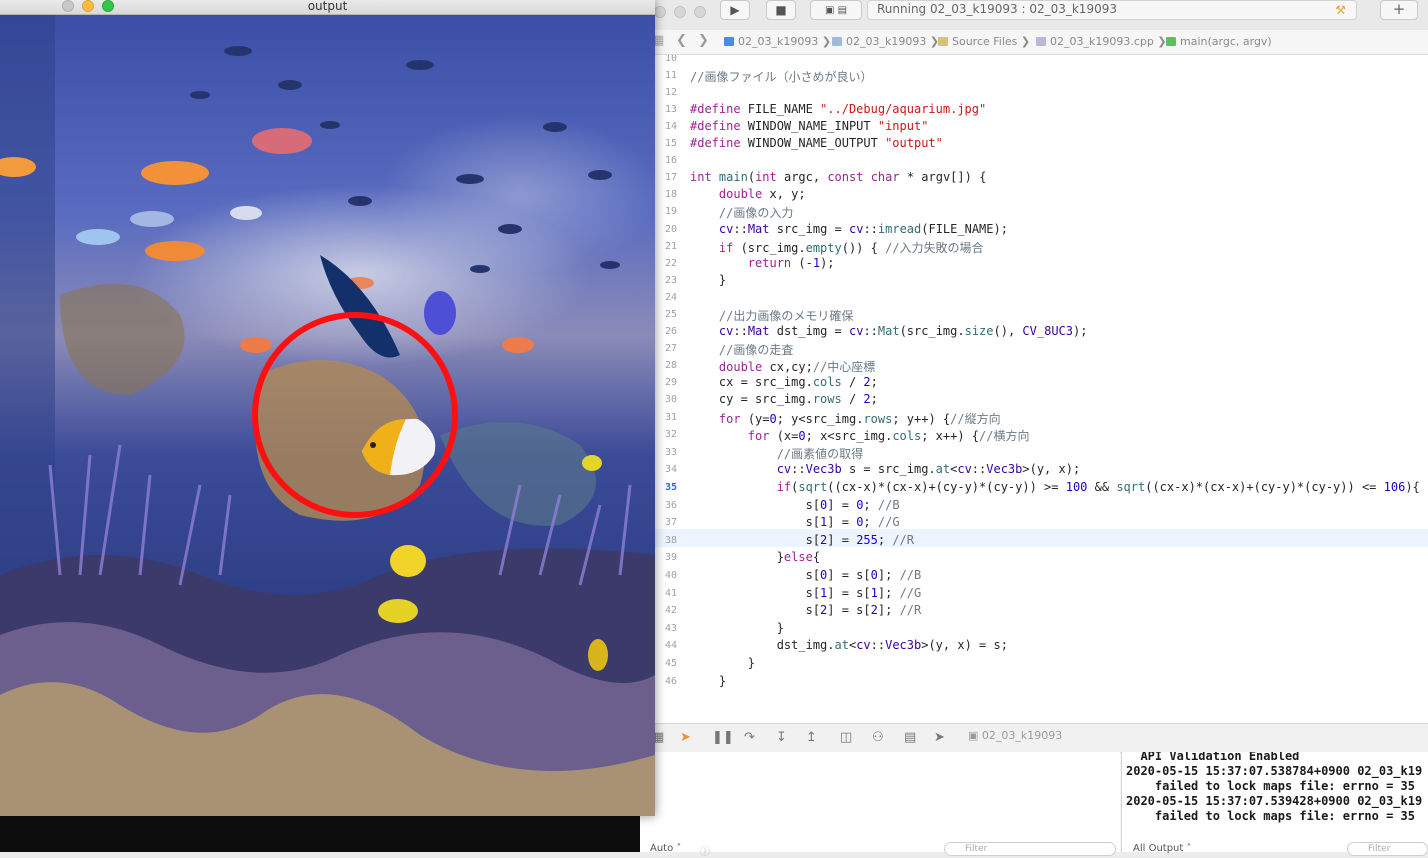  What do you see at coordinates (666, 663) in the screenshot?
I see `line-number: 45` at bounding box center [666, 663].